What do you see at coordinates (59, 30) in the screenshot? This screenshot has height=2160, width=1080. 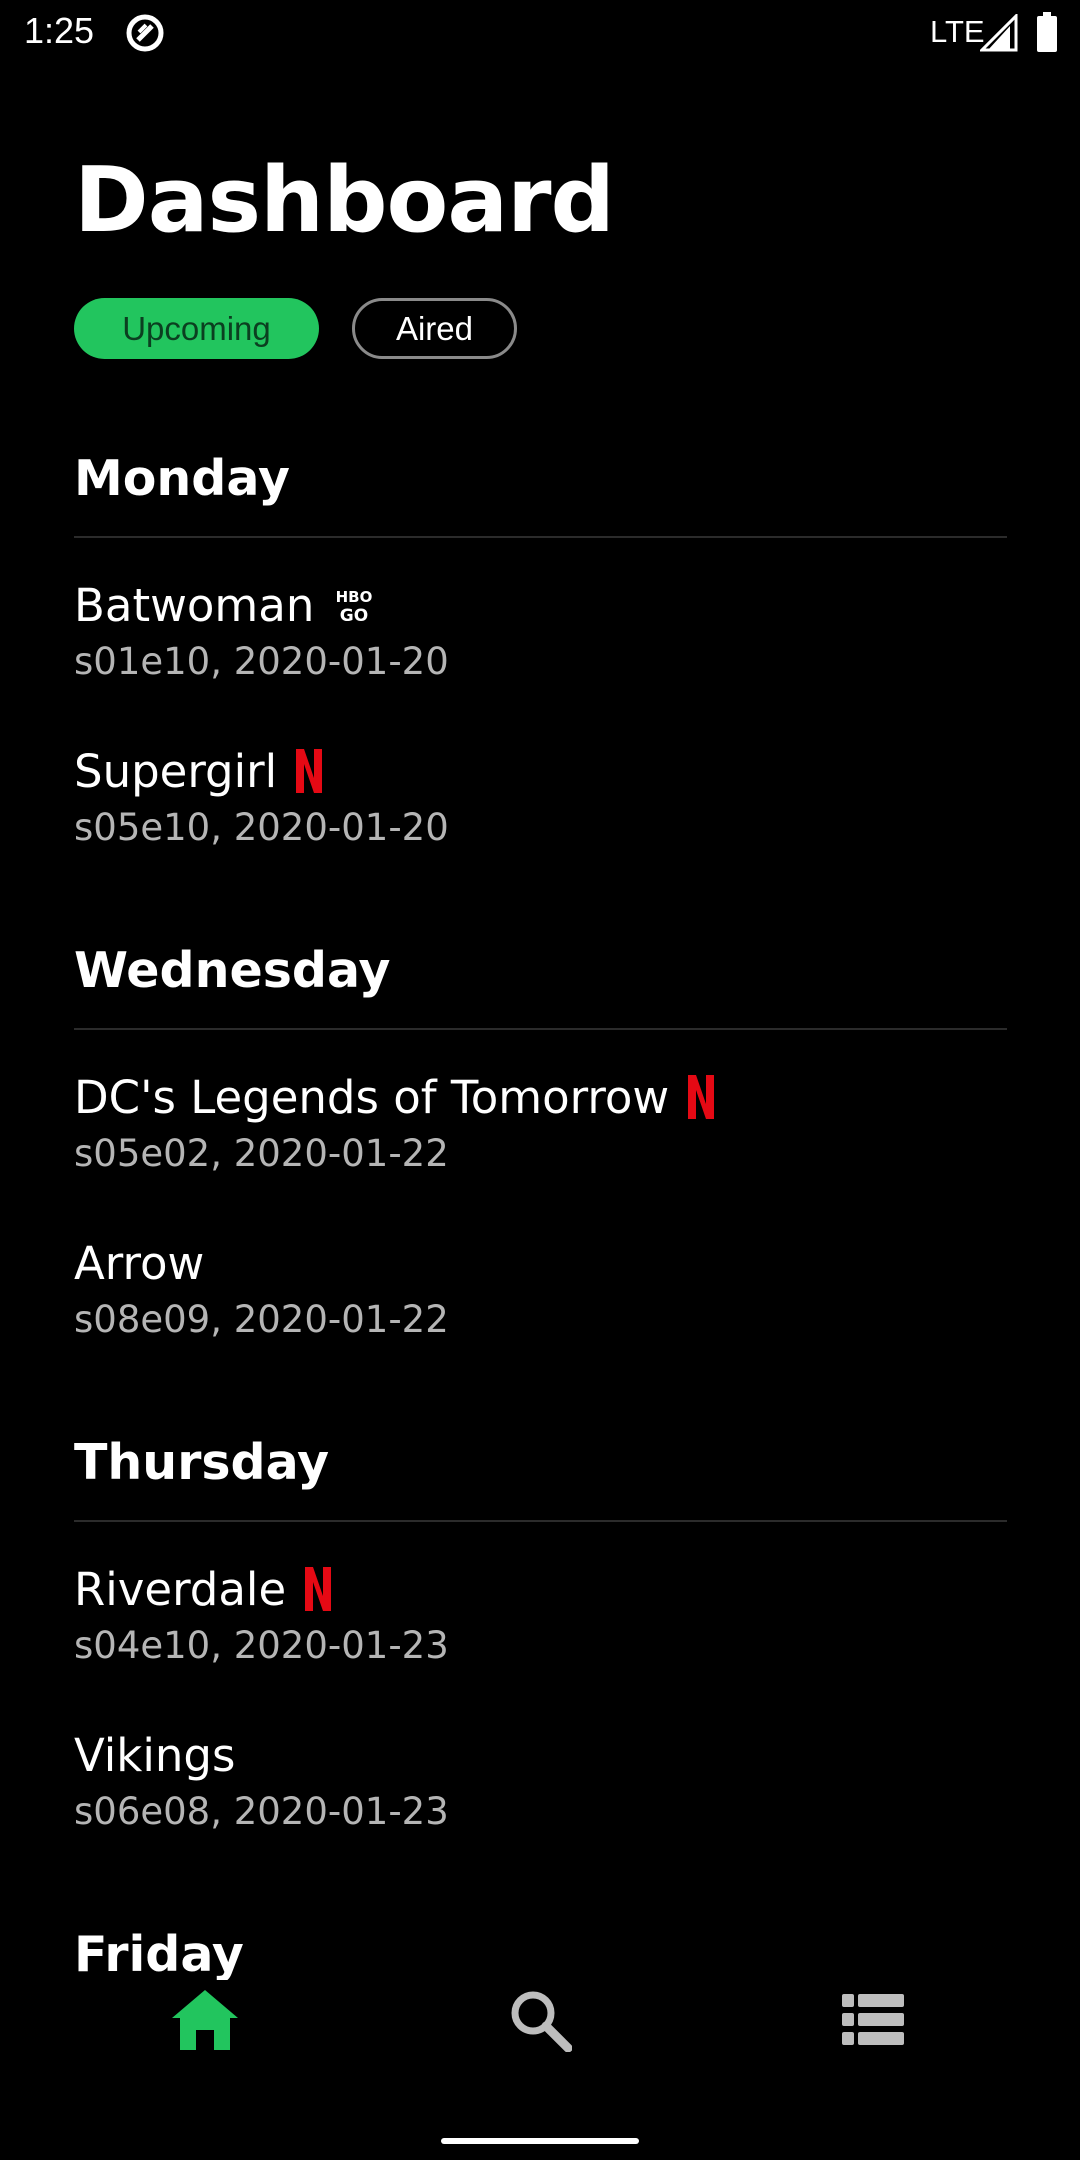 I see `status-time: 1:25` at bounding box center [59, 30].